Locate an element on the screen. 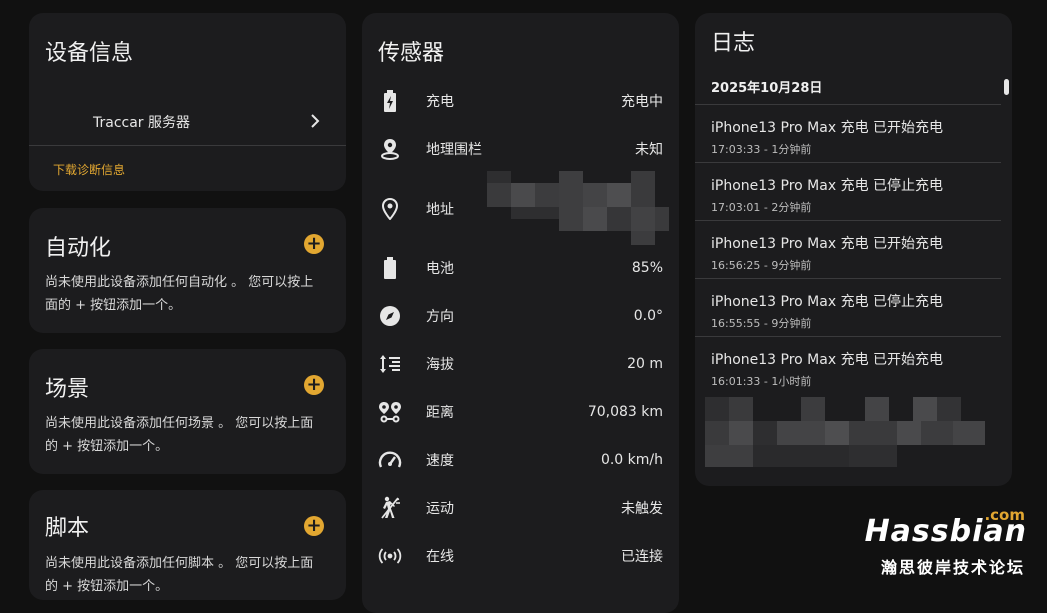 The height and width of the screenshot is (613, 1047). traccar-server-row: Traccar 服务器 is located at coordinates (187, 124).